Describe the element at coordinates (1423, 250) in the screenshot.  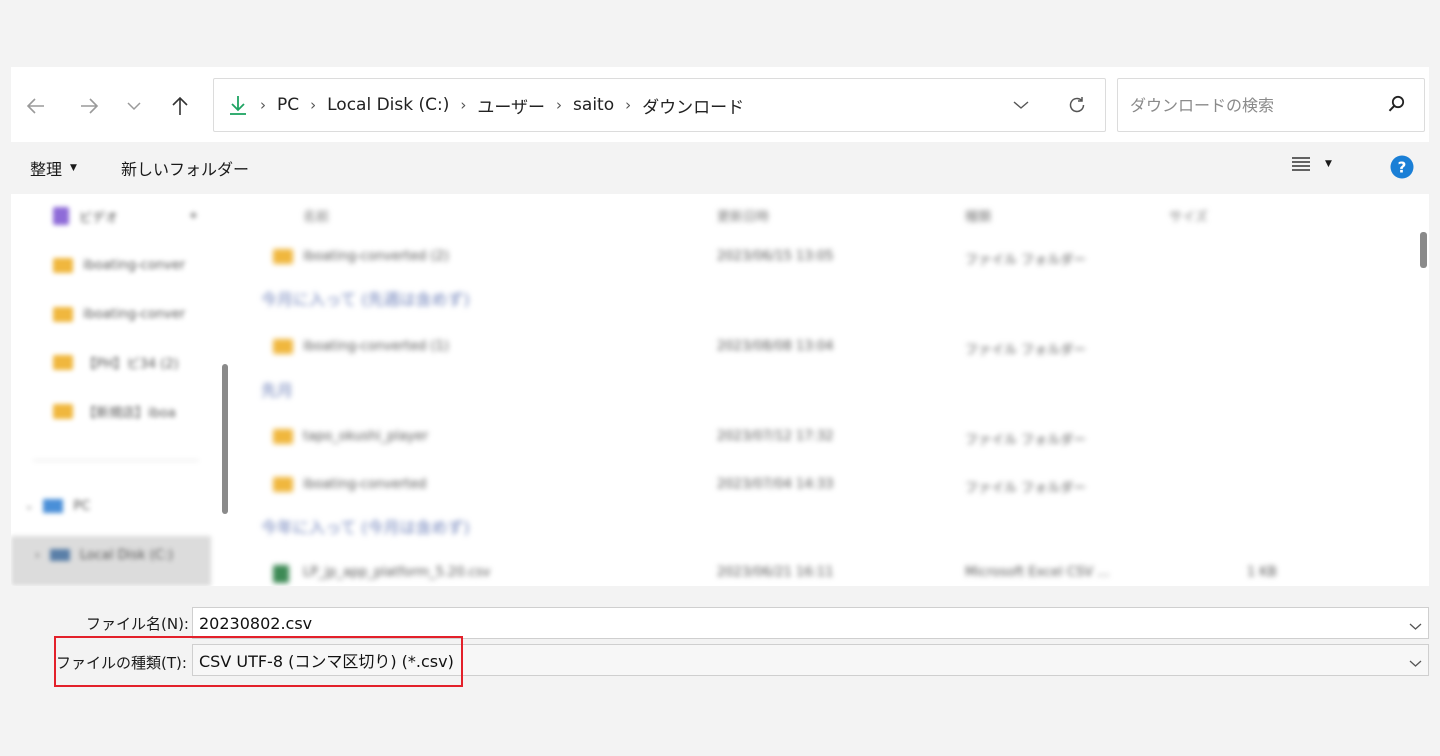
I see `file-list-scrollbar` at that location.